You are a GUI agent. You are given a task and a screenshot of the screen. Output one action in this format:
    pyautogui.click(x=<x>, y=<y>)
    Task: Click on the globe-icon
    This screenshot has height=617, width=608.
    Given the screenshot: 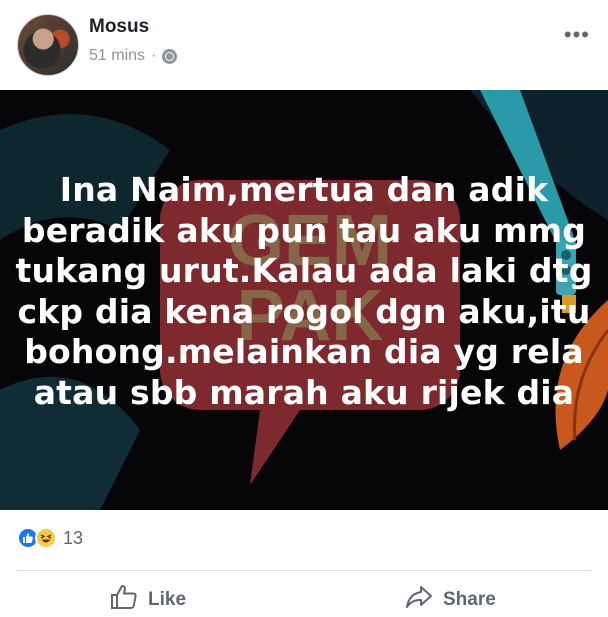 What is the action you would take?
    pyautogui.click(x=170, y=56)
    